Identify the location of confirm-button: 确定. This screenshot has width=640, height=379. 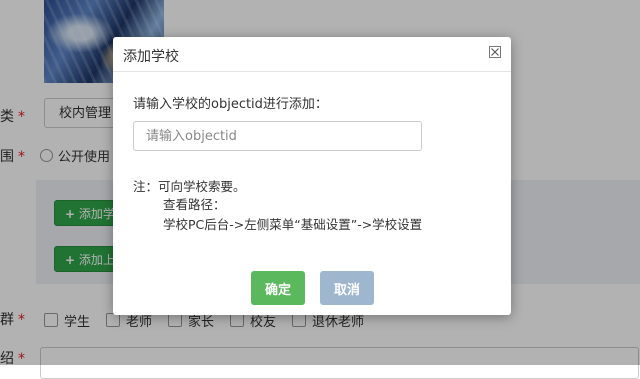
(278, 288).